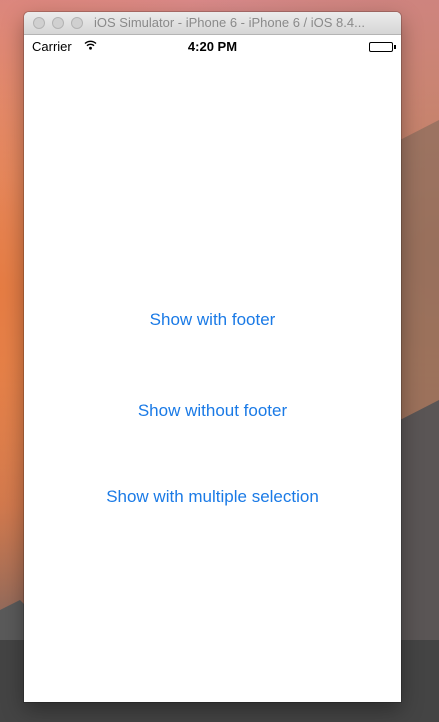  I want to click on zoom-window-button, so click(77, 23).